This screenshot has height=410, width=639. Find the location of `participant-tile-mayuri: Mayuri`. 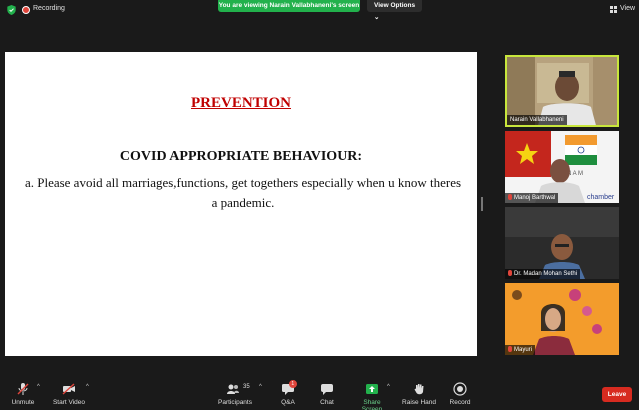

participant-tile-mayuri: Mayuri is located at coordinates (562, 319).